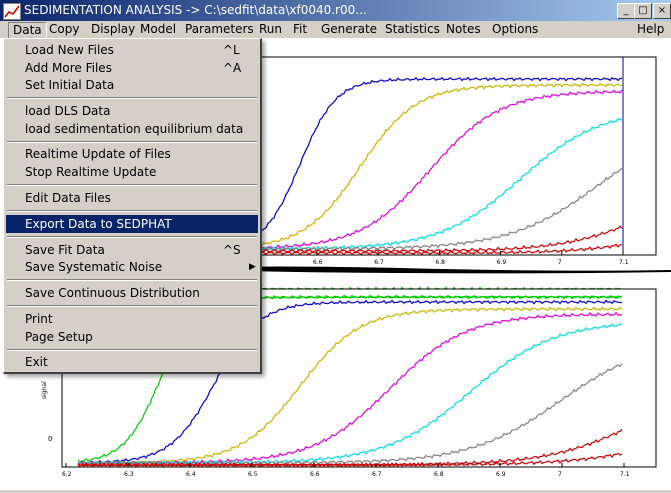 The height and width of the screenshot is (493, 671). What do you see at coordinates (94, 267) in the screenshot?
I see `menu-item-label: Save Systematic Noise` at bounding box center [94, 267].